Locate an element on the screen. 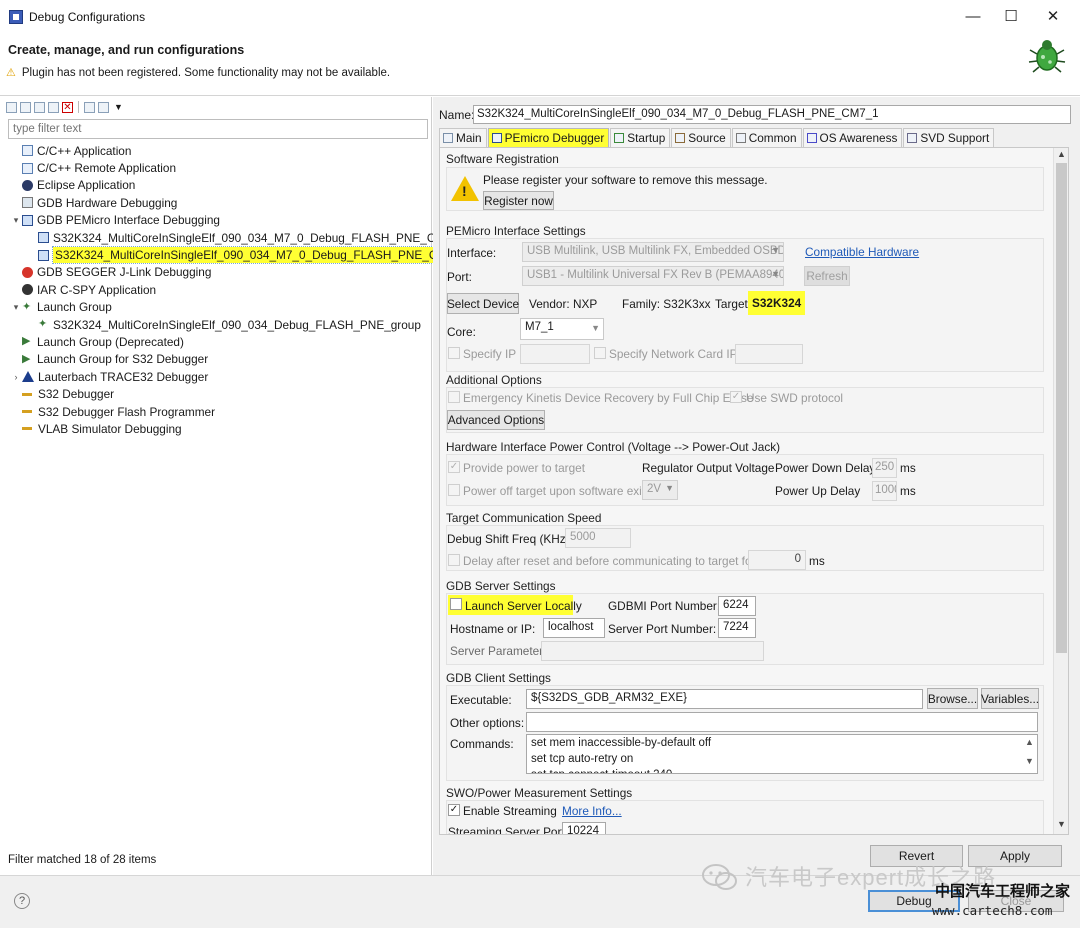 The image size is (1080, 928). export-icon is located at coordinates (39, 107).